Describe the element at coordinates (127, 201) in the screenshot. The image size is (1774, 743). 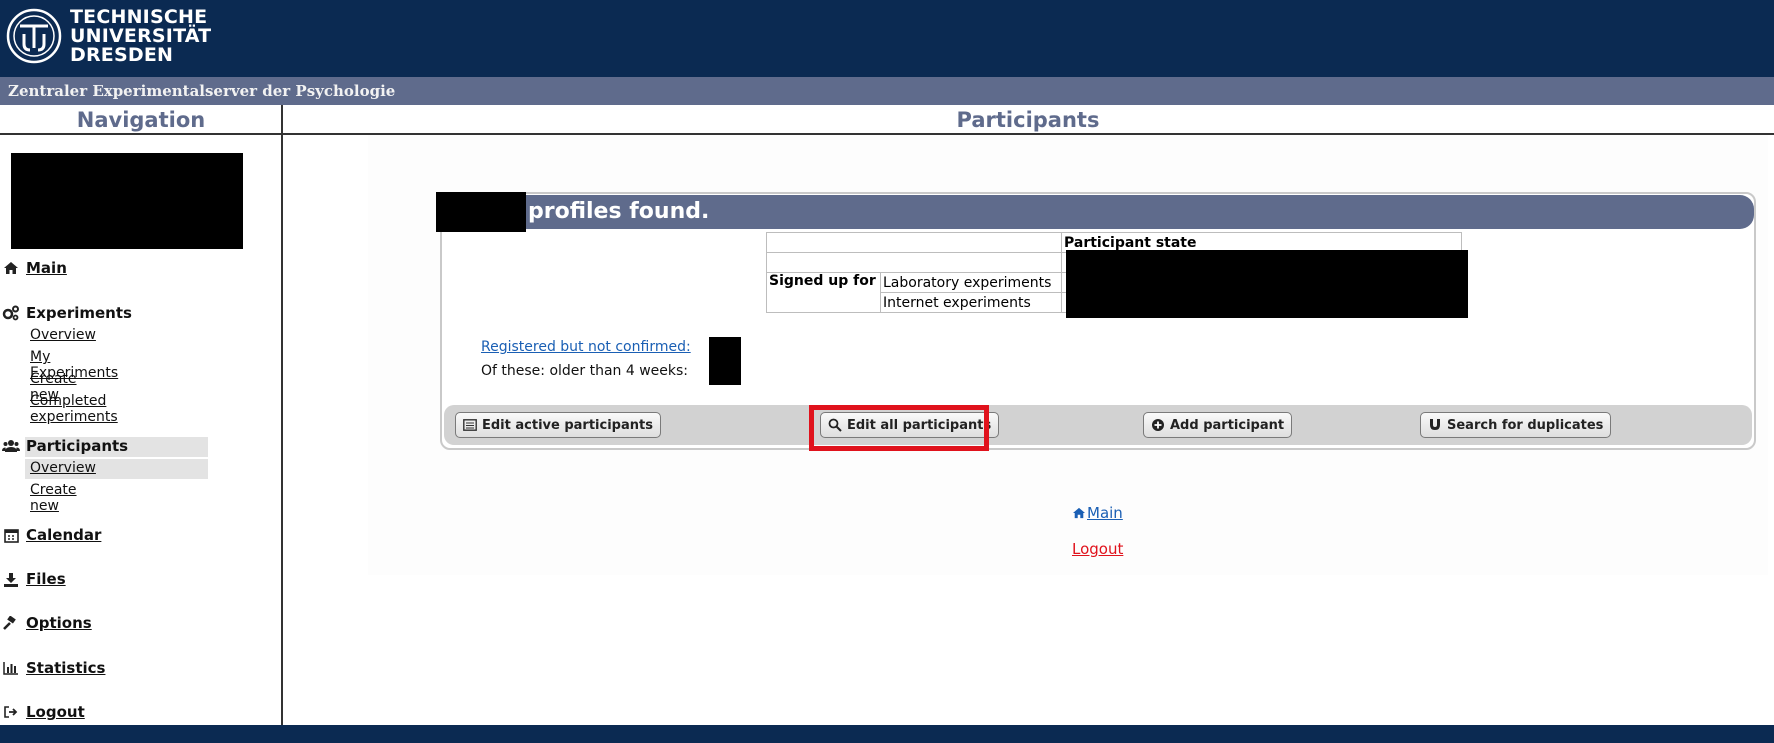
I see `redacted-user-info` at that location.